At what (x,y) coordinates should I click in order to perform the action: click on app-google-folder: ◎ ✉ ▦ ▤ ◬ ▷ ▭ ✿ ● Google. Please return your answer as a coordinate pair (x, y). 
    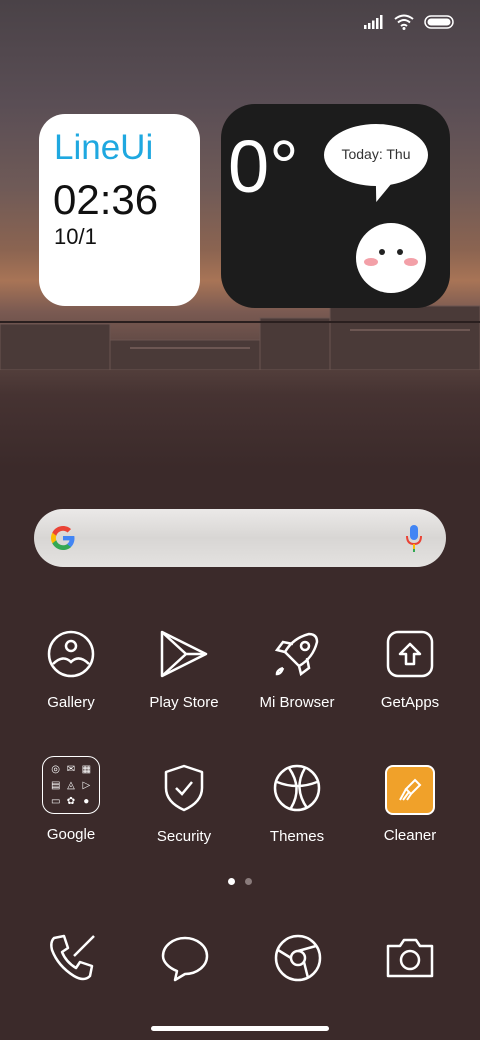
    Looking at the image, I should click on (71, 799).